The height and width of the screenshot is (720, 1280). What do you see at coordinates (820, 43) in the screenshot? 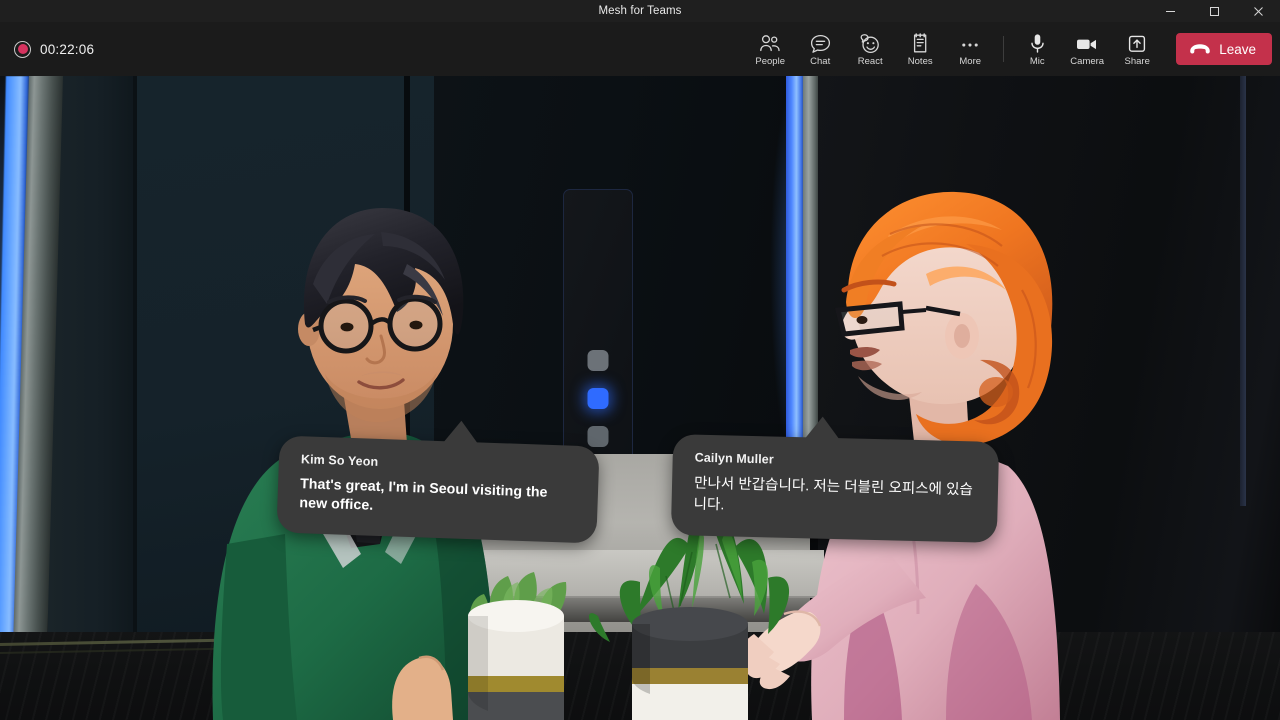
I see `chat-icon` at bounding box center [820, 43].